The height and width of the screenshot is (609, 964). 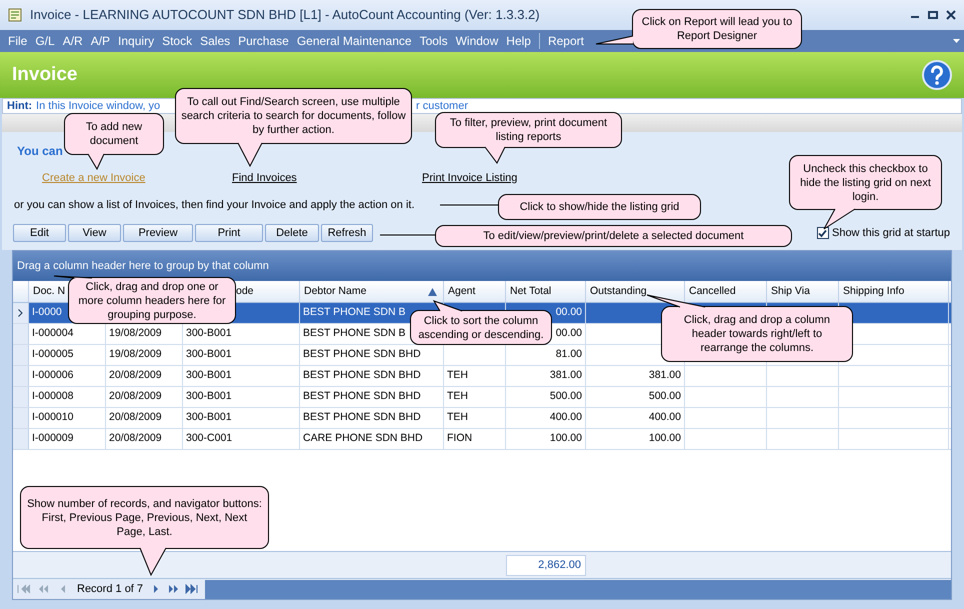 What do you see at coordinates (39, 233) in the screenshot?
I see `toolbar-button: Edit` at bounding box center [39, 233].